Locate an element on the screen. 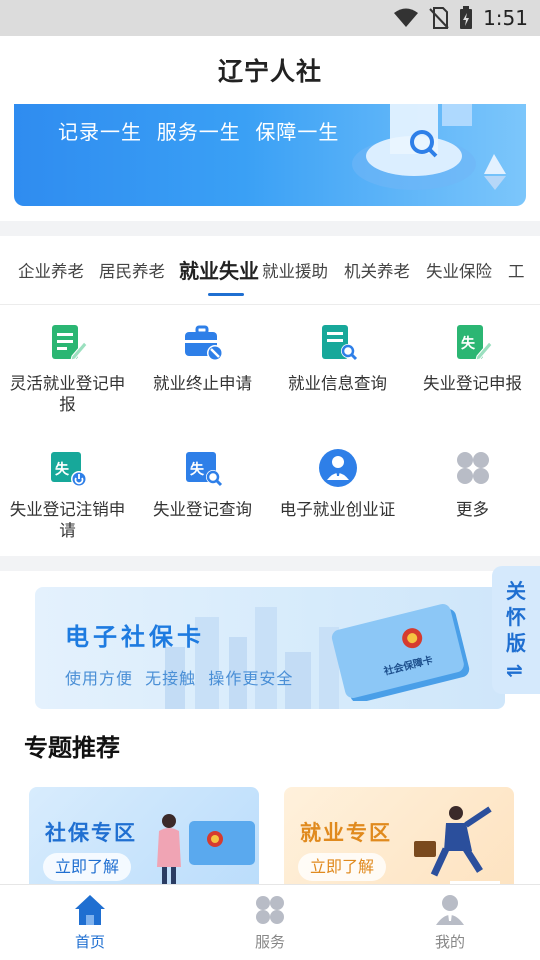 The width and height of the screenshot is (540, 960). care-mode-button: 关怀版 ⇌ is located at coordinates (516, 630).